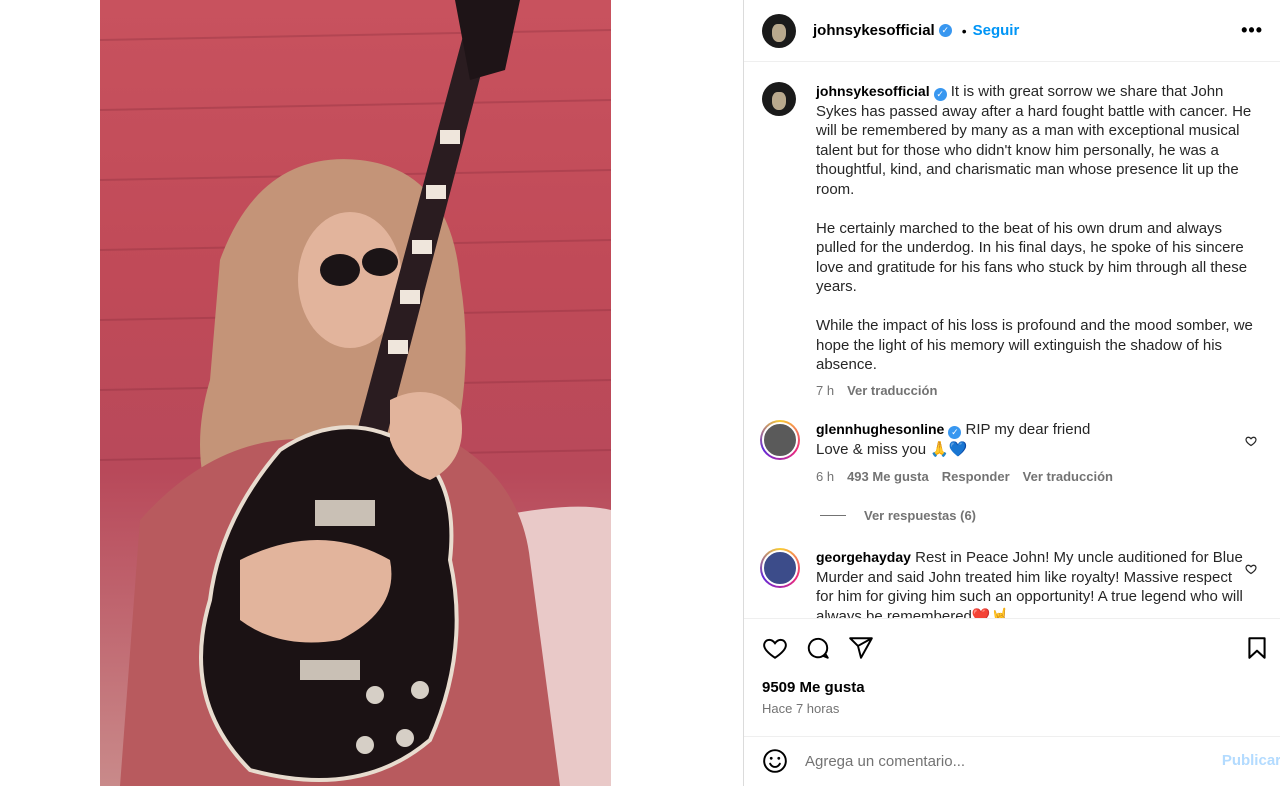 This screenshot has height=786, width=1280. I want to click on caption-author-avatar, so click(779, 99).